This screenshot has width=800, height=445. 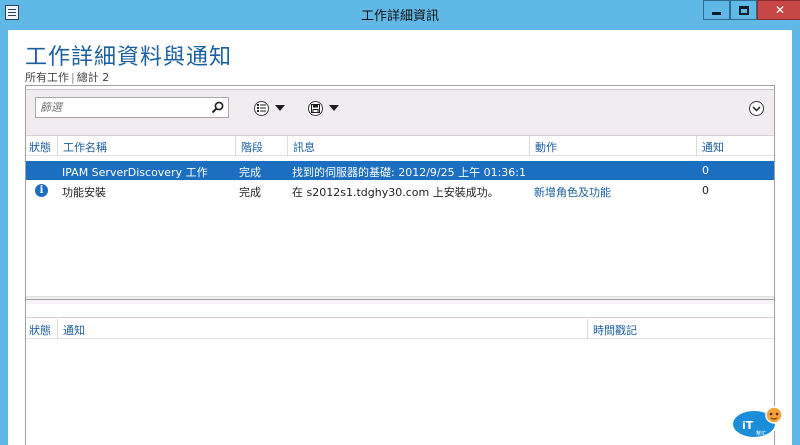 I want to click on message-cell: 在 s2012s1.tdghy30.com 上安裝成功。, so click(x=395, y=192).